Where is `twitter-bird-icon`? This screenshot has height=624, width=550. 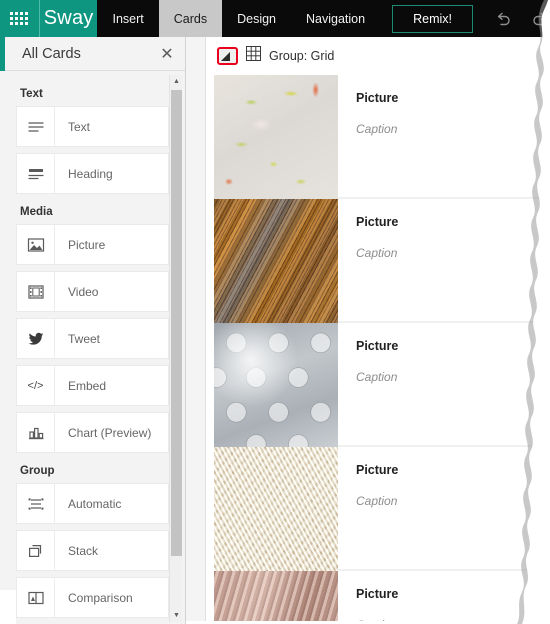
twitter-bird-icon is located at coordinates (36, 338).